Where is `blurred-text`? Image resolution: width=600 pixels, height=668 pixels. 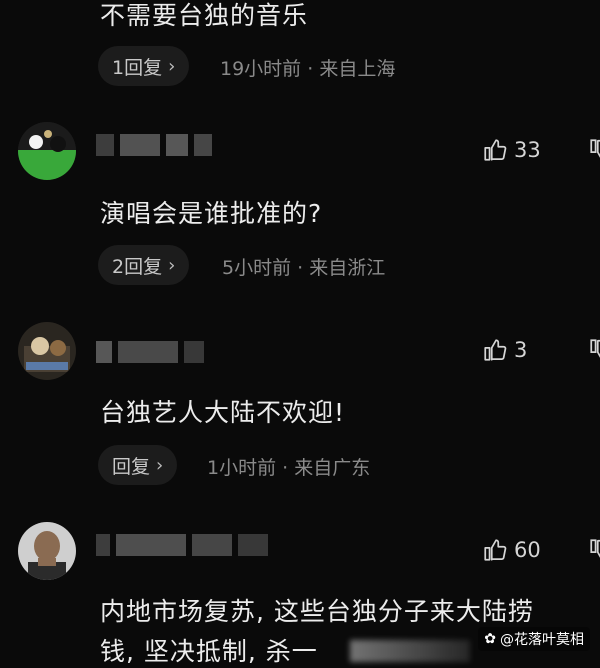 blurred-text is located at coordinates (410, 651).